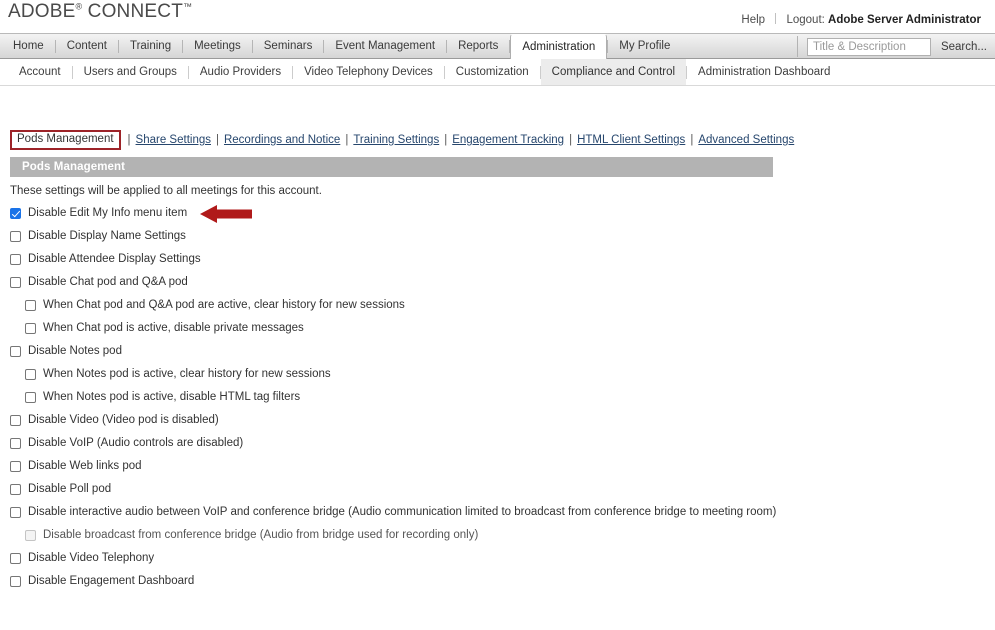  Describe the element at coordinates (28, 46) in the screenshot. I see `tab-home: Home` at that location.